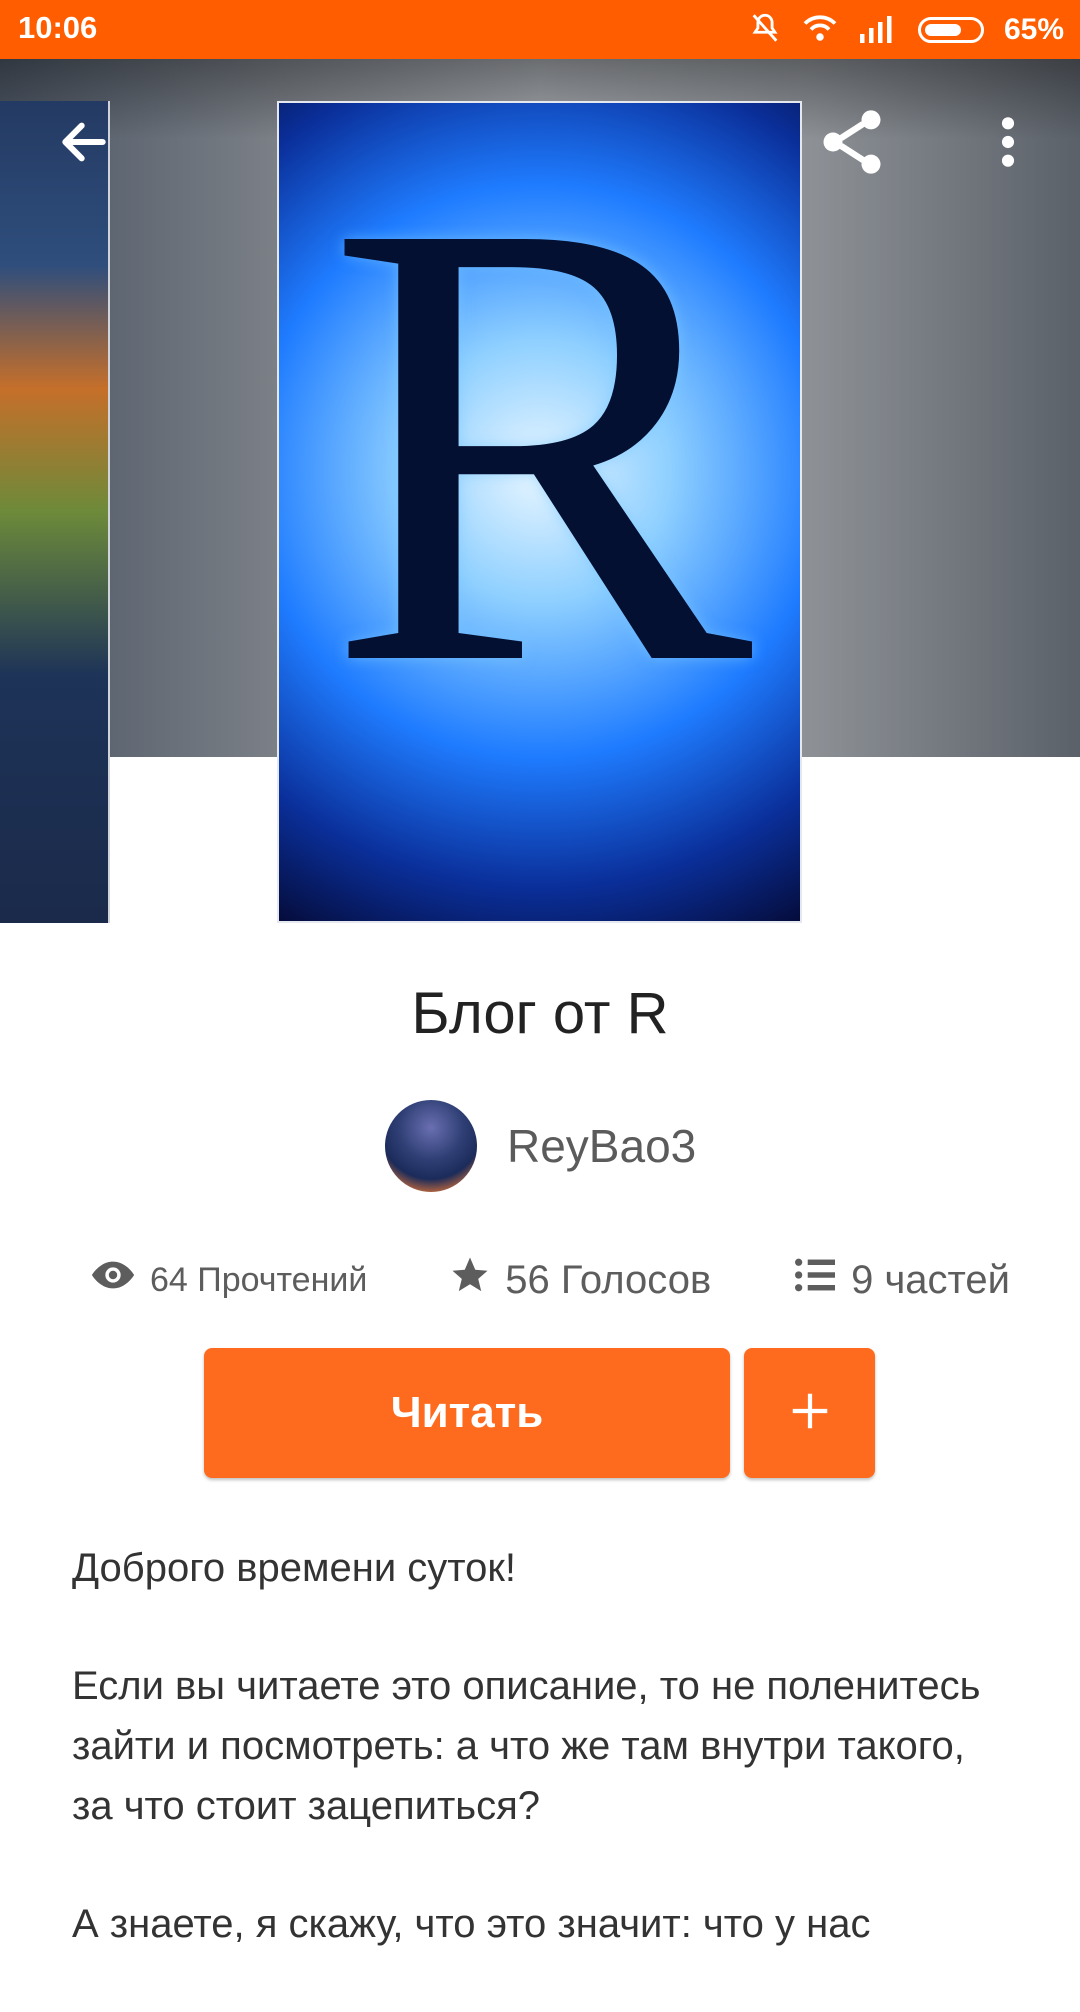  Describe the element at coordinates (467, 1413) in the screenshot. I see `read-button: Читать` at that location.